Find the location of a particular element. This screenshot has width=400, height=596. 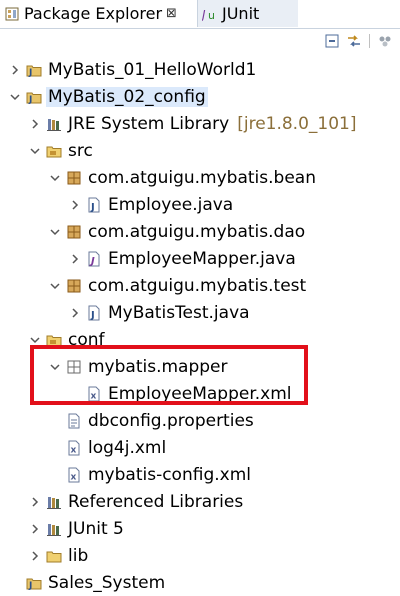

tree-item: J MyBatis_01_HelloWorld1 is located at coordinates (200, 69).